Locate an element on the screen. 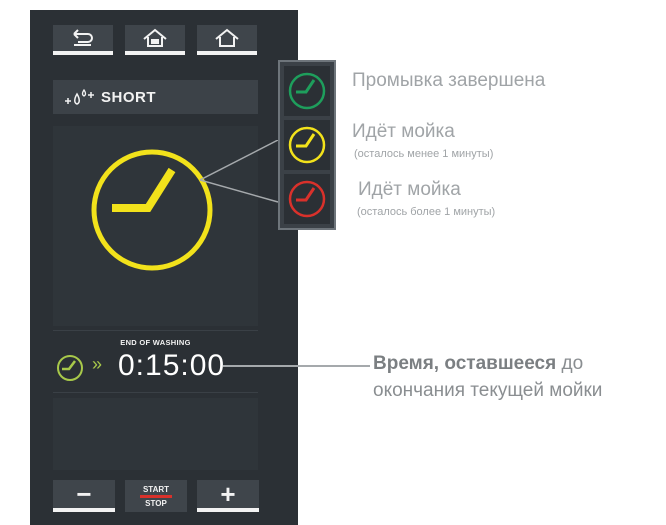  clock-red-icon is located at coordinates (307, 199).